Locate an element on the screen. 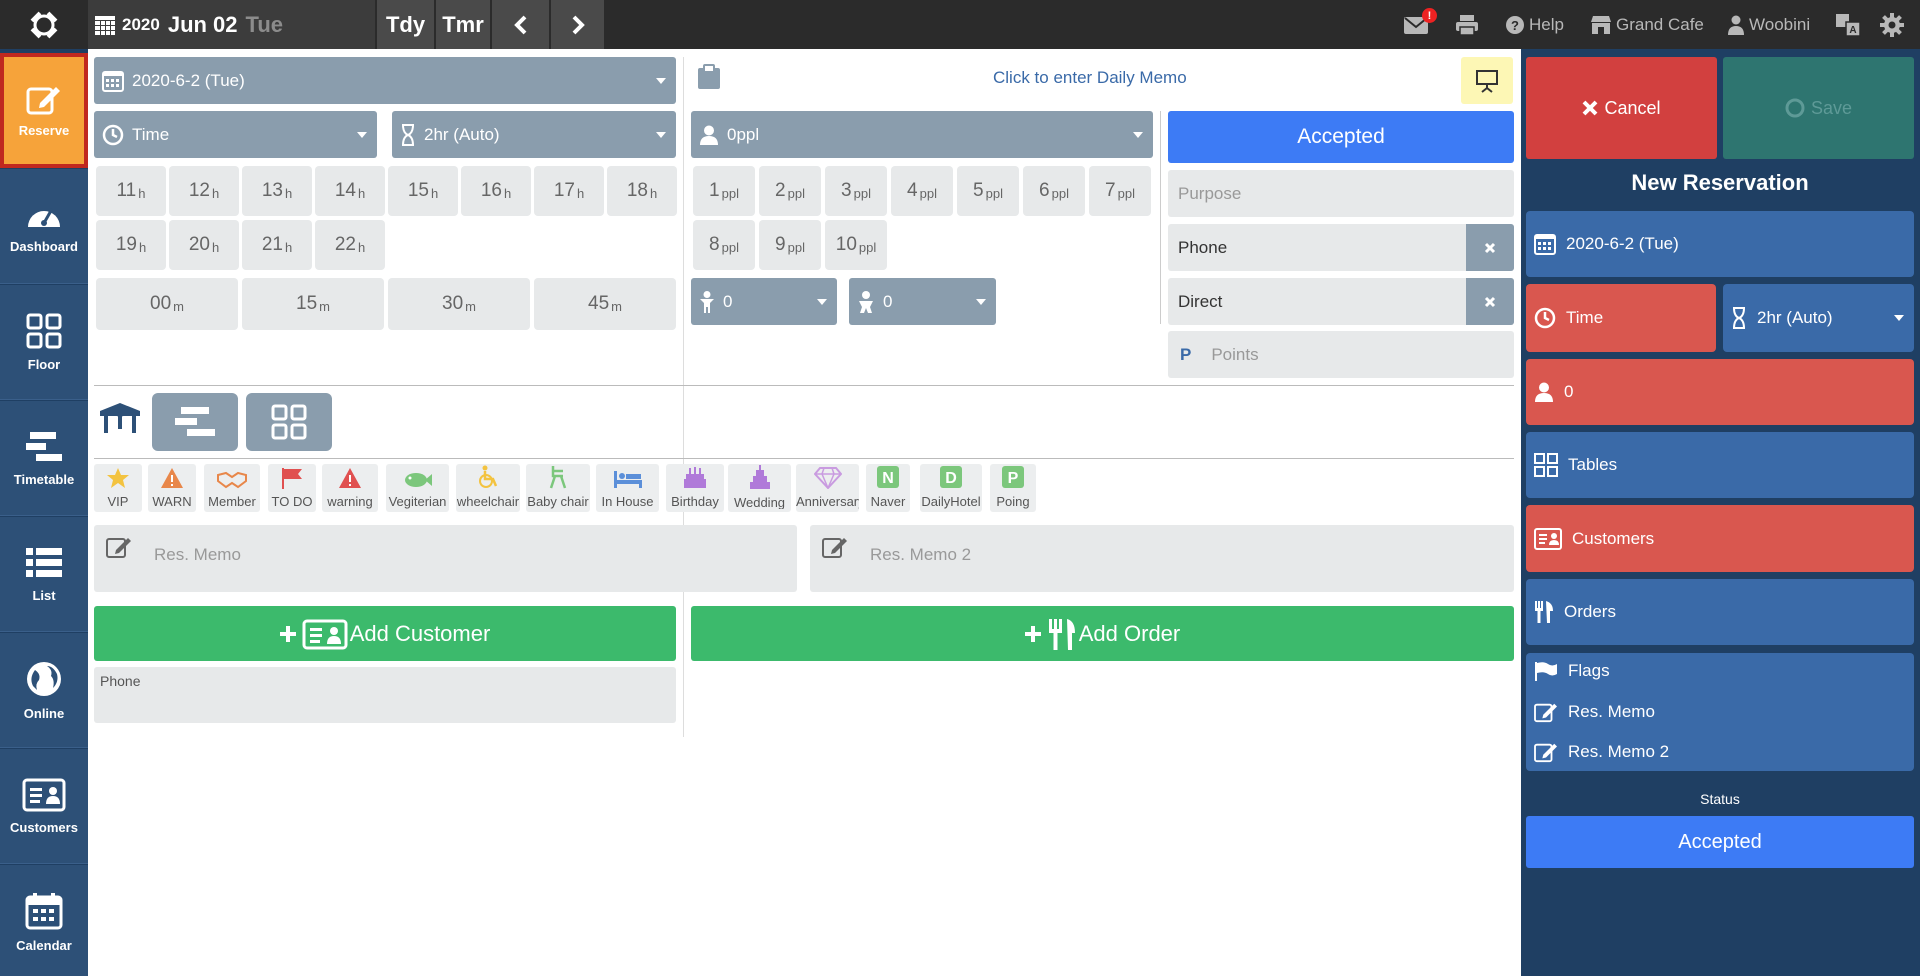 This screenshot has height=976, width=1920. table-view-toggle is located at coordinates (120, 417).